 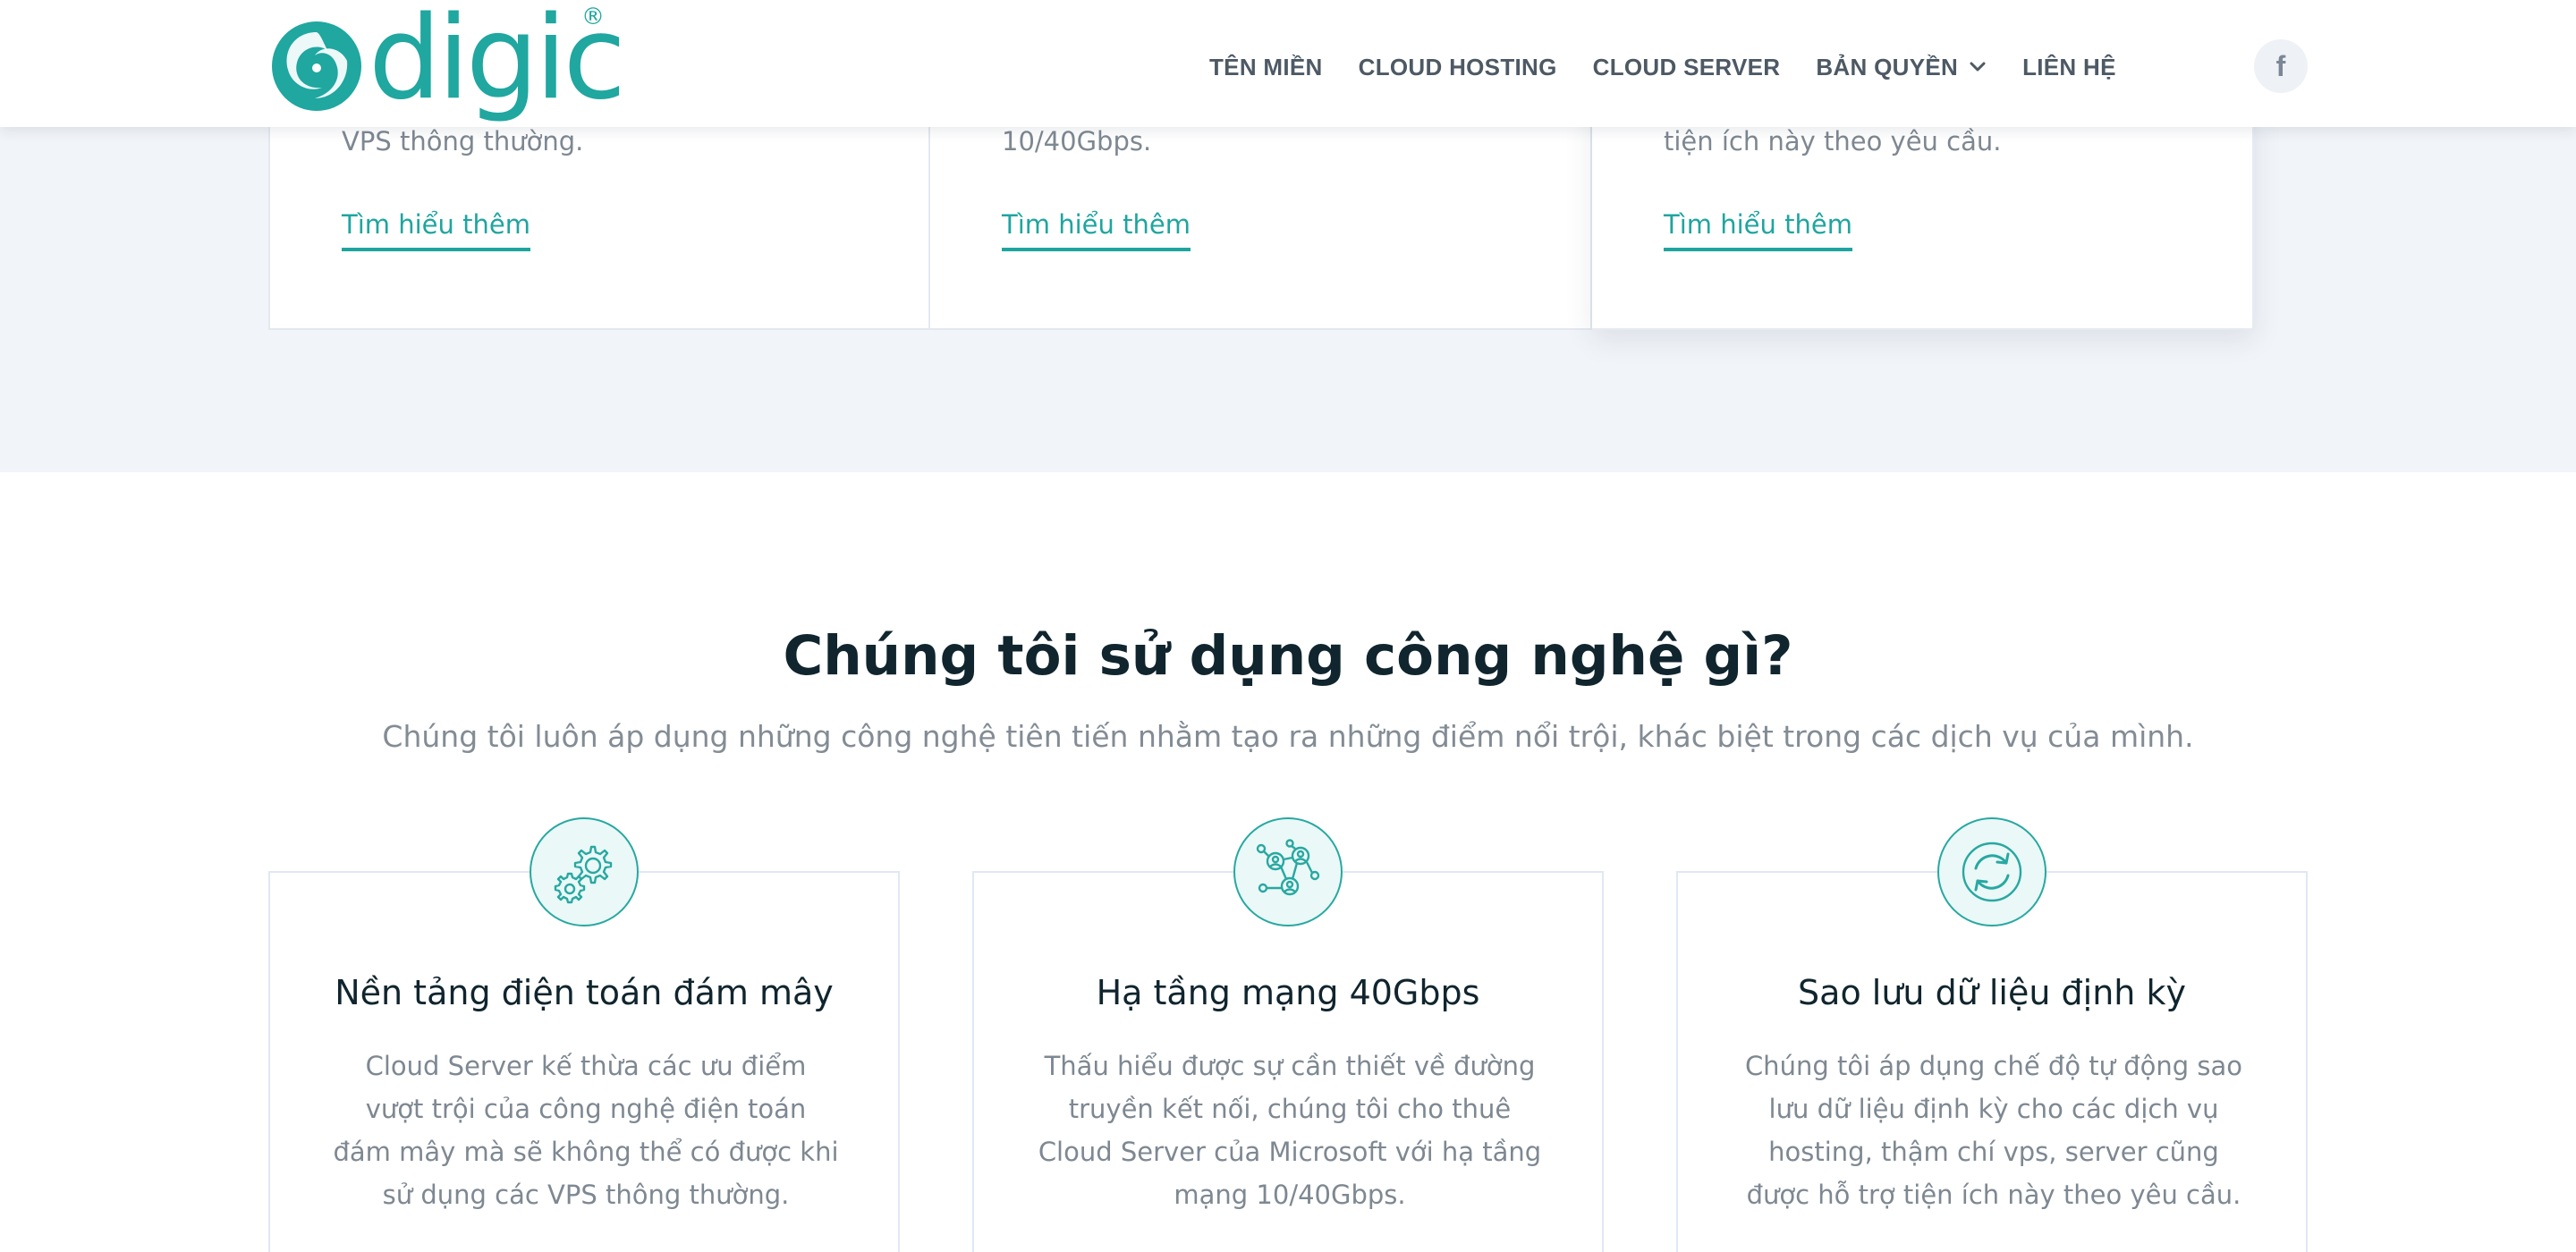 What do you see at coordinates (584, 992) in the screenshot?
I see `feature-title: Nền tảng điện toán đám mây` at bounding box center [584, 992].